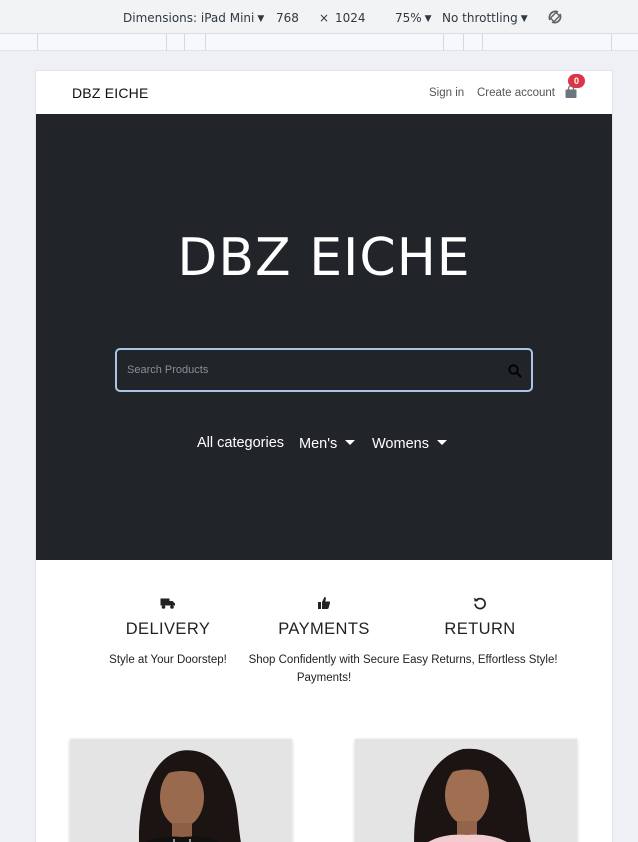  I want to click on womens-dropdown: Womens, so click(409, 444).